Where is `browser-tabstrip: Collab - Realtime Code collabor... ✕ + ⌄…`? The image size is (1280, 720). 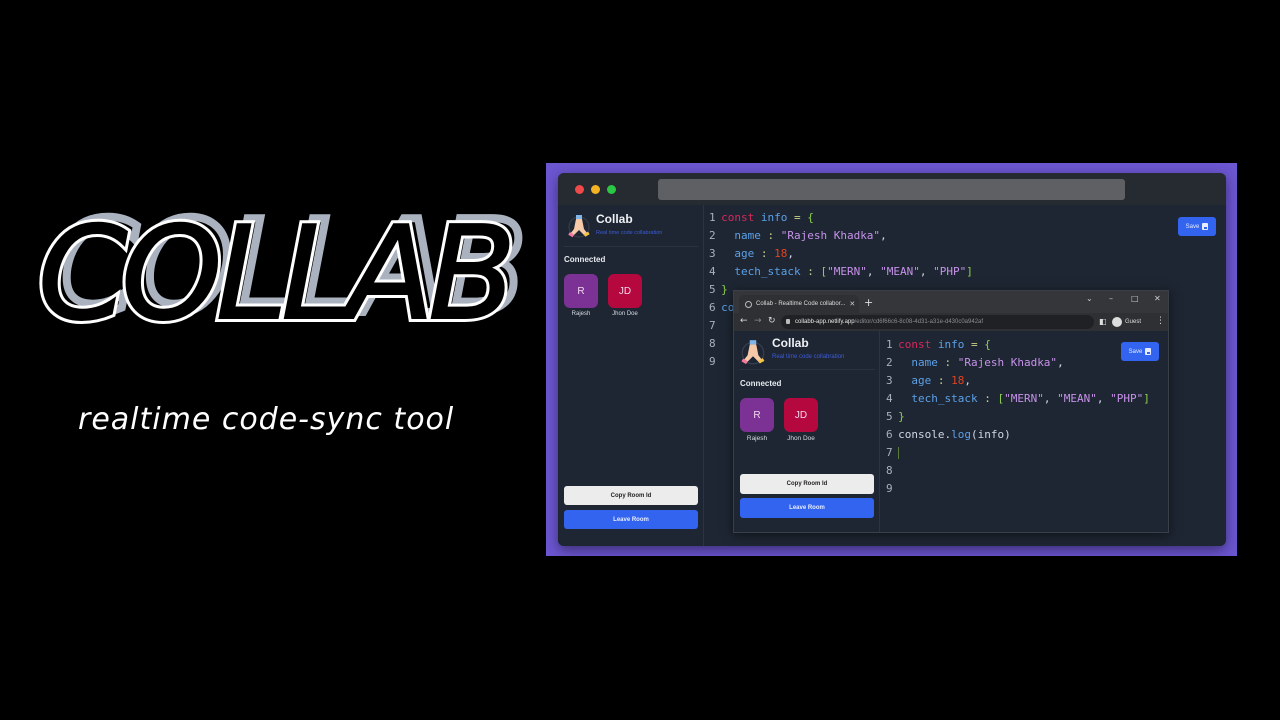
browser-tabstrip: Collab - Realtime Code collabor... ✕ + ⌄… is located at coordinates (951, 302).